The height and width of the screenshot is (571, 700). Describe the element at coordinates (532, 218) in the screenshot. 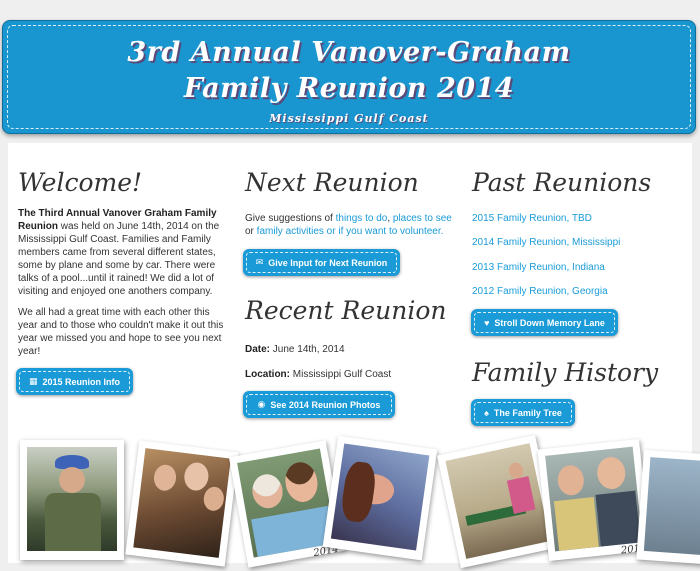

I see `past-reunion-link: 2015 Family Reunion, TBD` at that location.